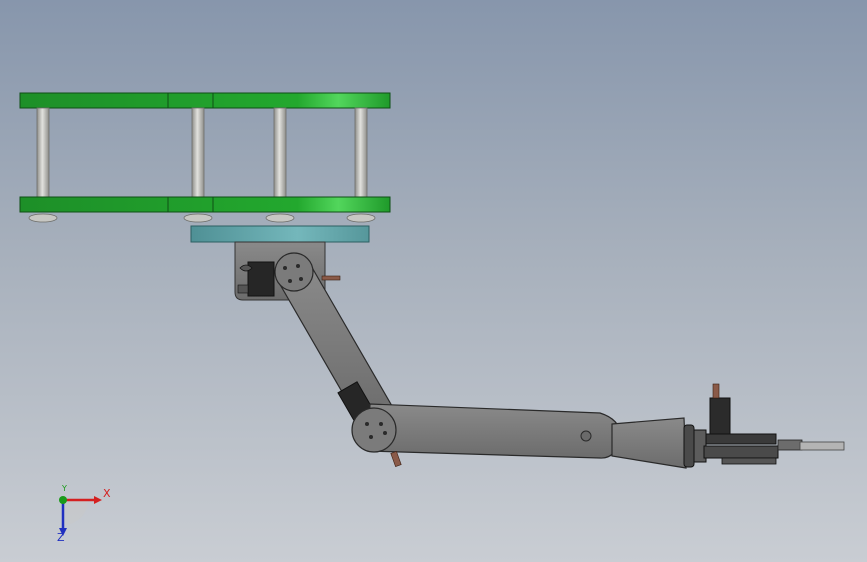  I want to click on top-green-plate, so click(205, 100).